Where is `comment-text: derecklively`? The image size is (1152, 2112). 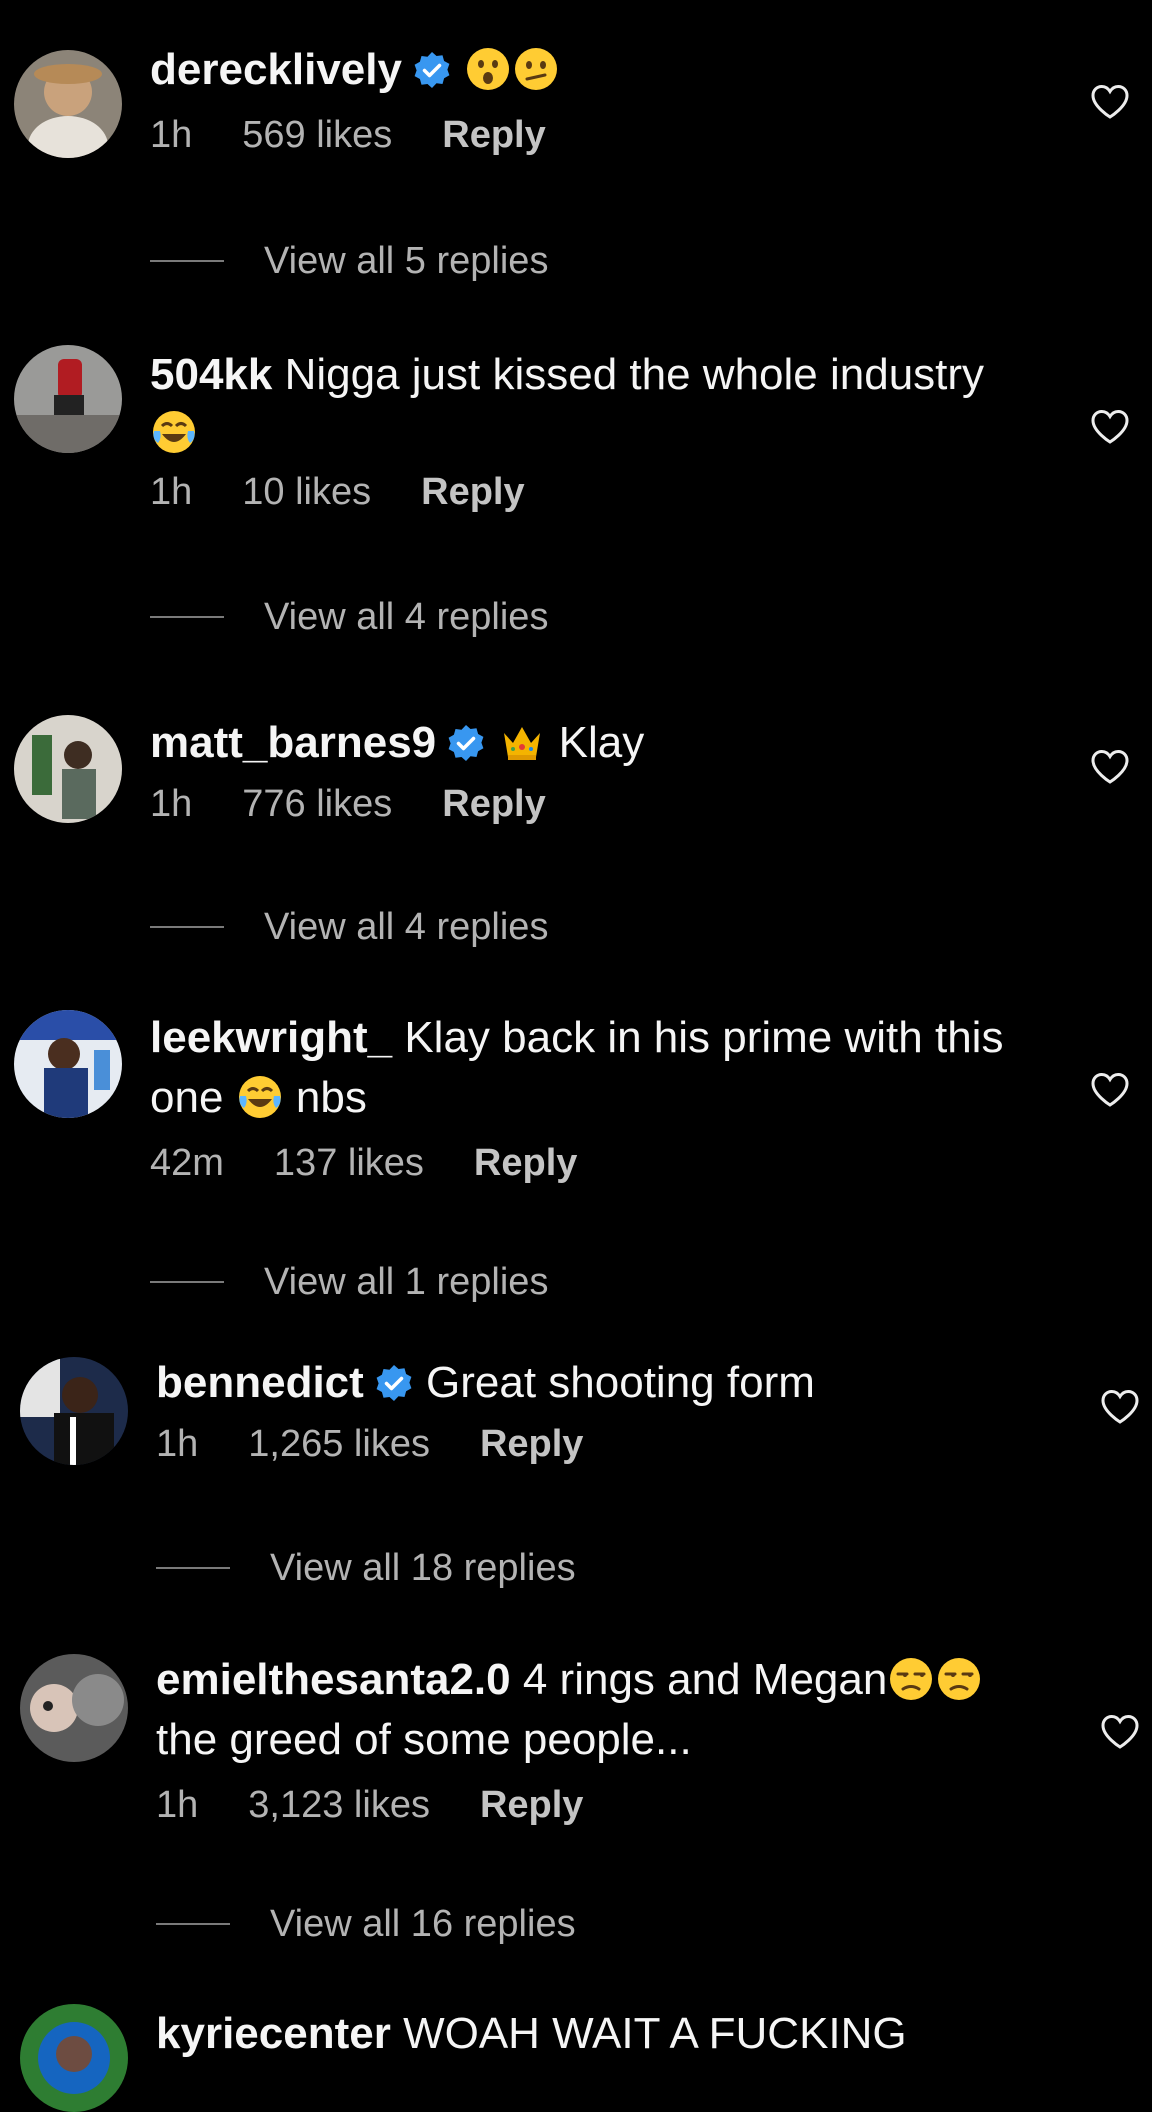
comment-text: derecklively is located at coordinates (600, 70).